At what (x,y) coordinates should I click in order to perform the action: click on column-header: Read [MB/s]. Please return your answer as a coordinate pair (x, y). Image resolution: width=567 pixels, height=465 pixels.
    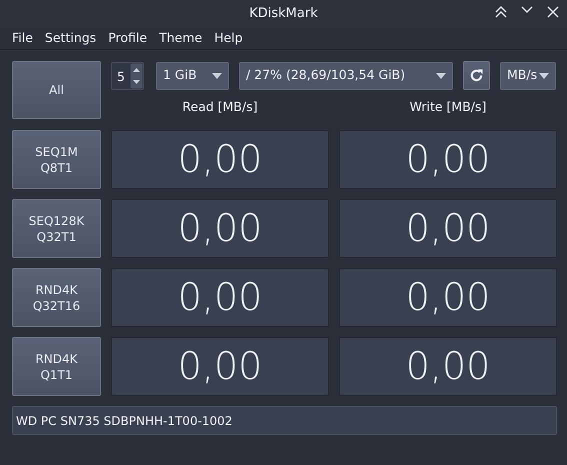
    Looking at the image, I should click on (220, 107).